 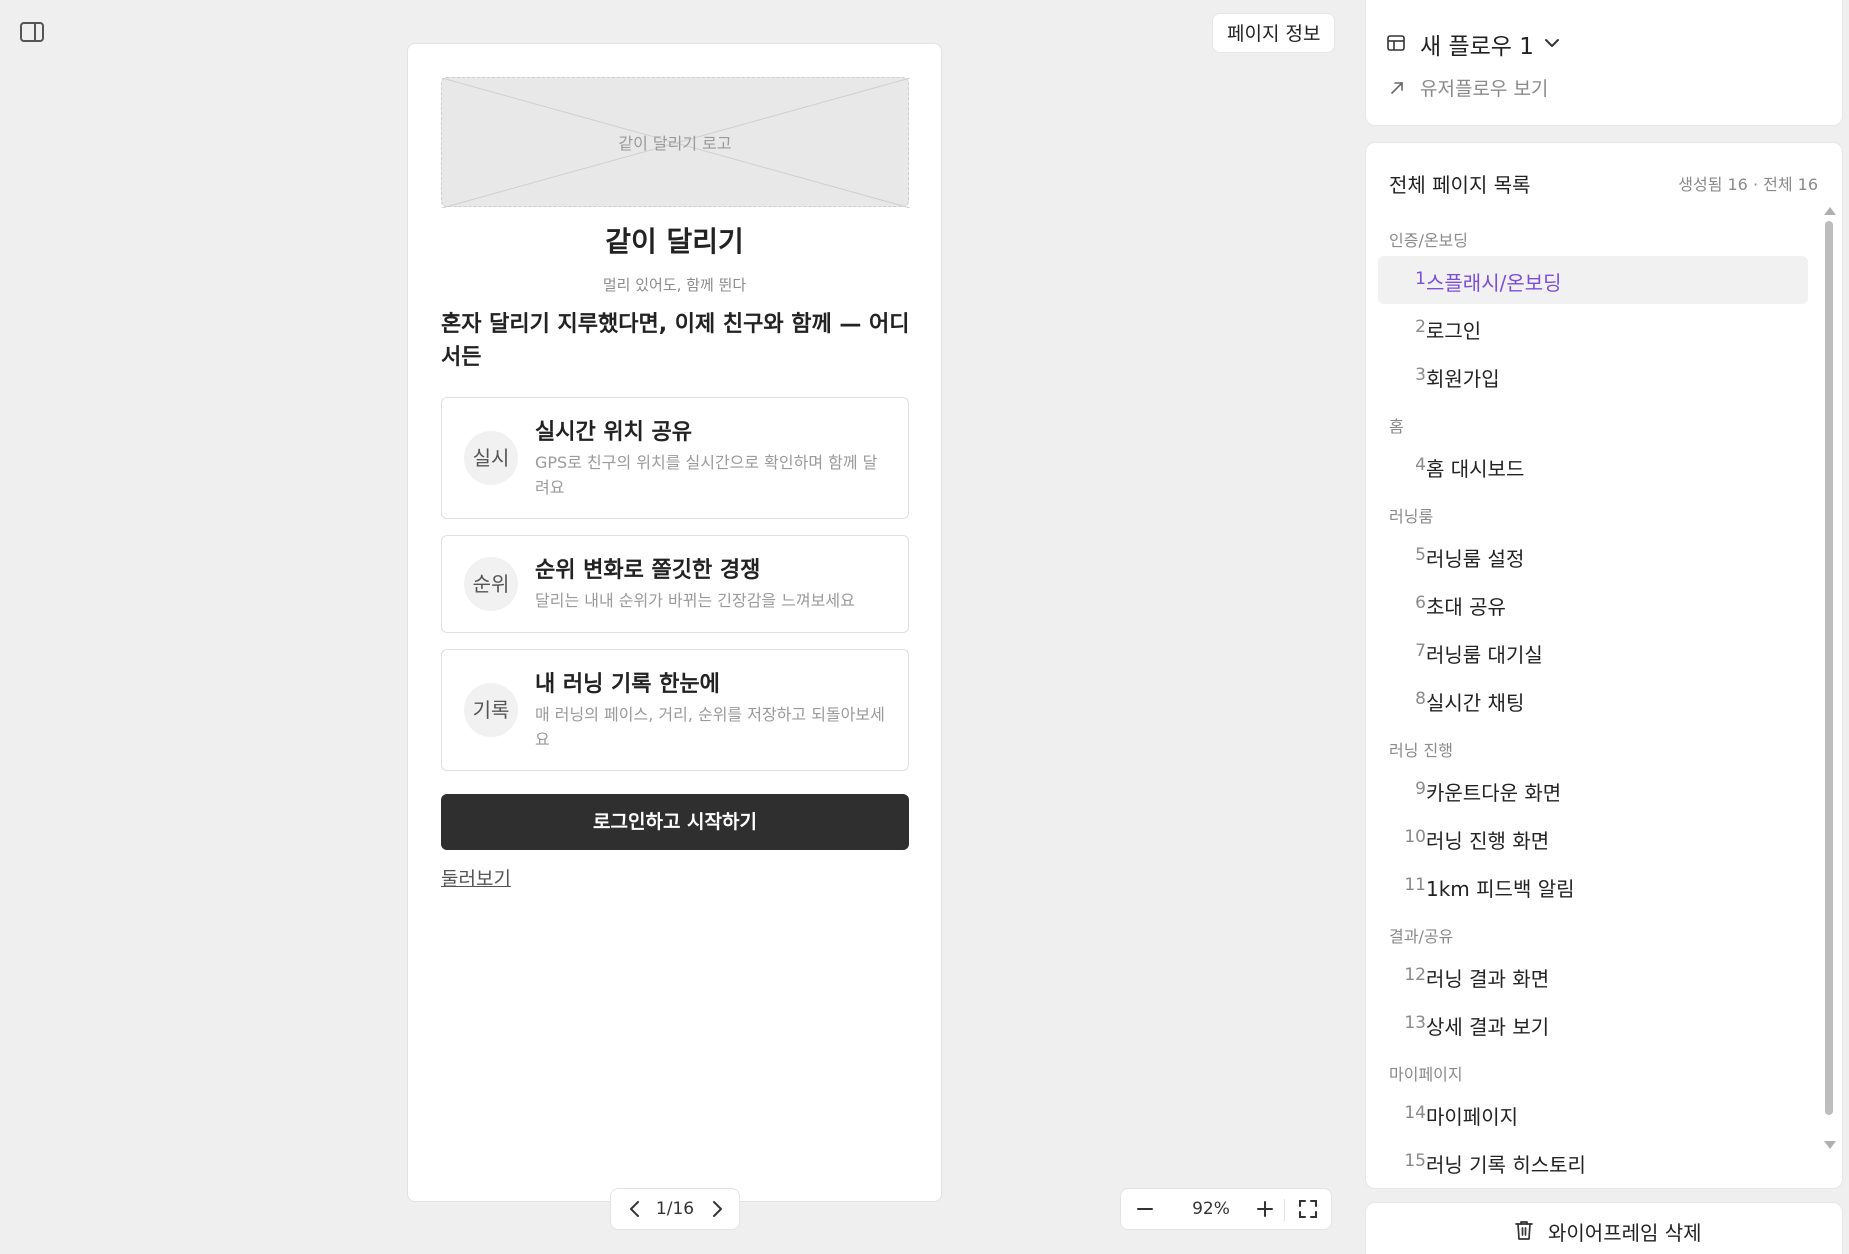 I want to click on page-name: 스플래시/온보딩, so click(x=1494, y=283).